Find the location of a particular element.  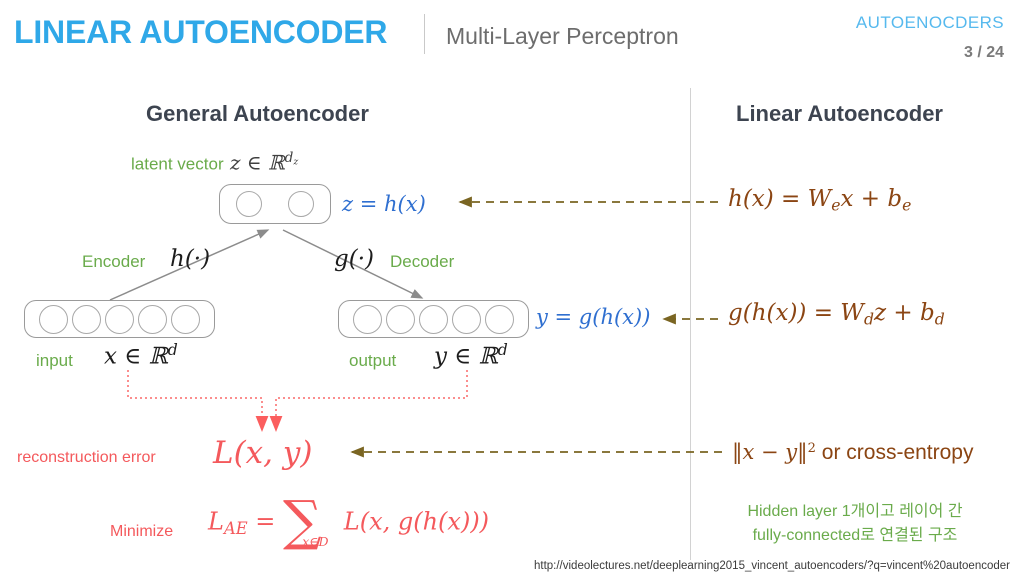

heading-linear-autoencoder: Linear Autoencoder is located at coordinates (839, 113).